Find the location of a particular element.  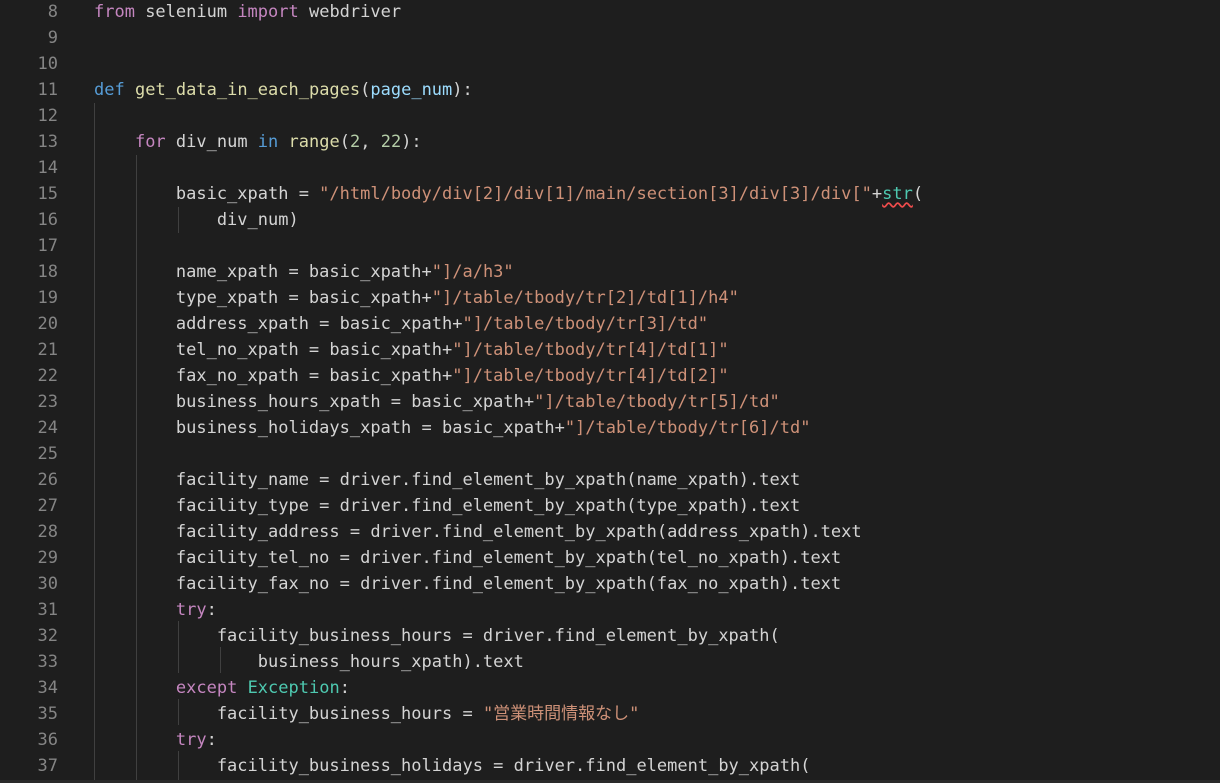

code-line: 11 def get_data_in_each_pages(page_num): is located at coordinates (610, 90).